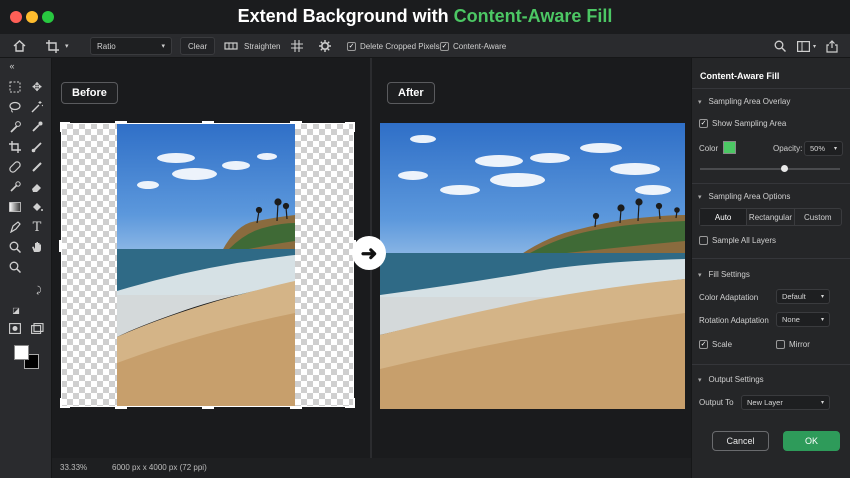 This screenshot has height=478, width=850. What do you see at coordinates (37, 247) in the screenshot?
I see `hand-tool-icon` at bounding box center [37, 247].